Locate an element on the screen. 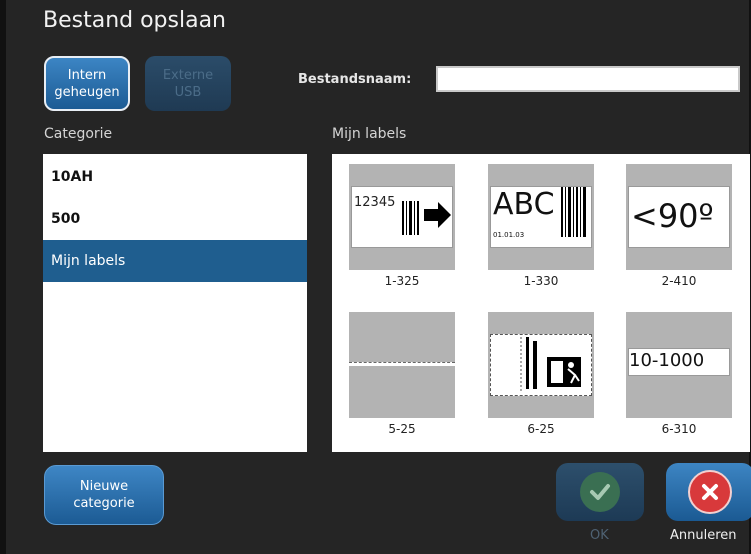 This screenshot has height=554, width=751. internal-memory-label-1: Intern is located at coordinates (87, 75).